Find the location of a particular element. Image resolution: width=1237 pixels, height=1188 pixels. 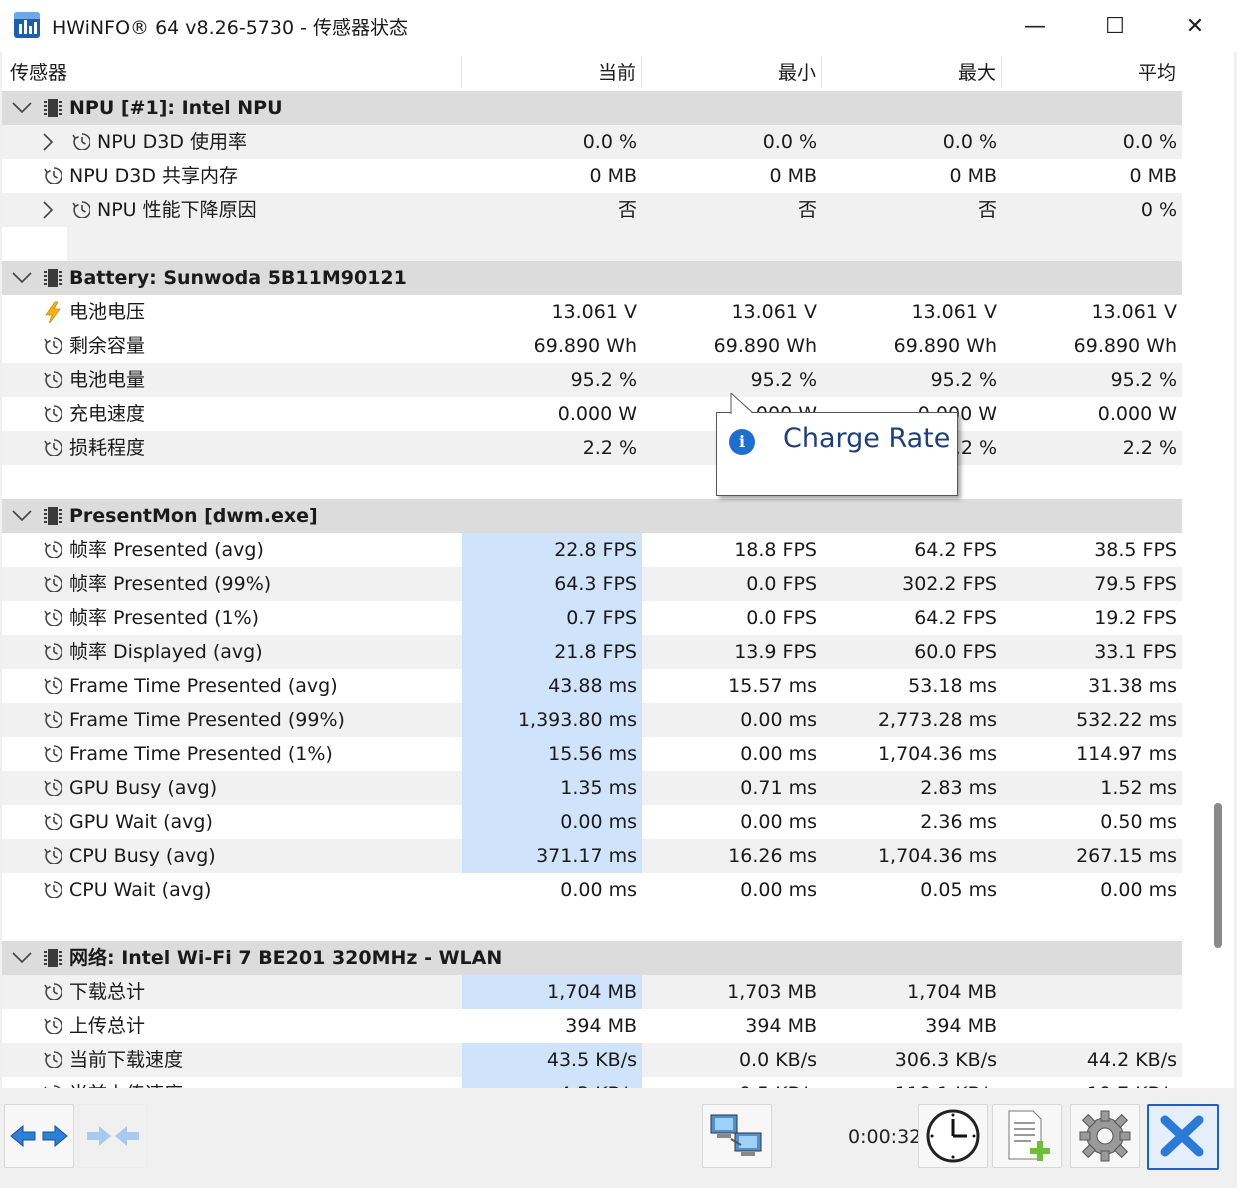

sensor-row: 剩余容量 69.890 Wh 69.890 Wh 69.890 Wh 69.890 Wh is located at coordinates (592, 346).